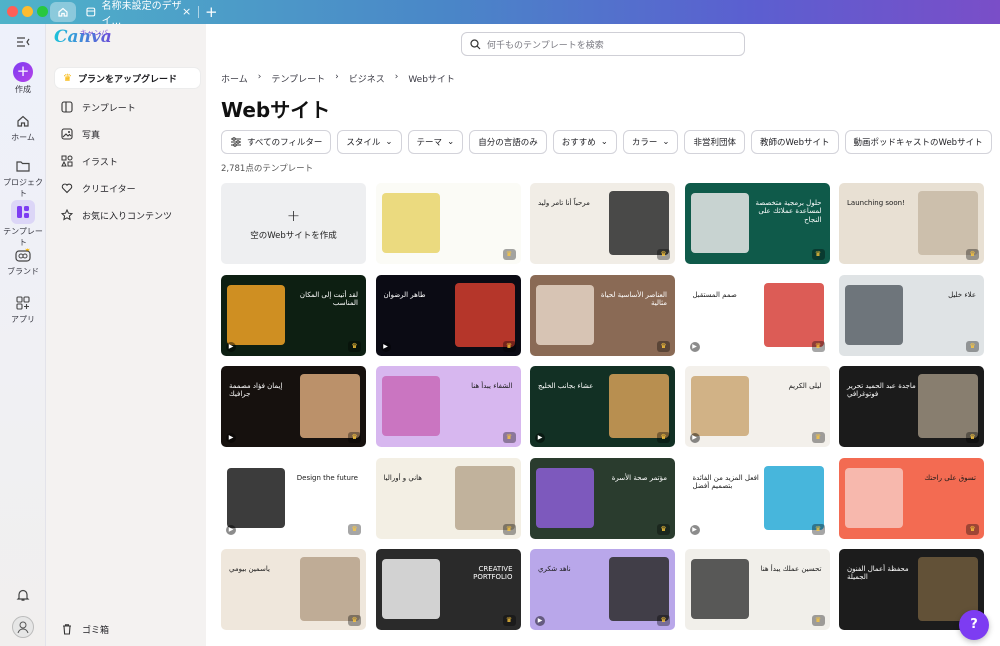 The image size is (1000, 646). Describe the element at coordinates (23, 319) in the screenshot. I see `rail-item-label: アプリ` at that location.